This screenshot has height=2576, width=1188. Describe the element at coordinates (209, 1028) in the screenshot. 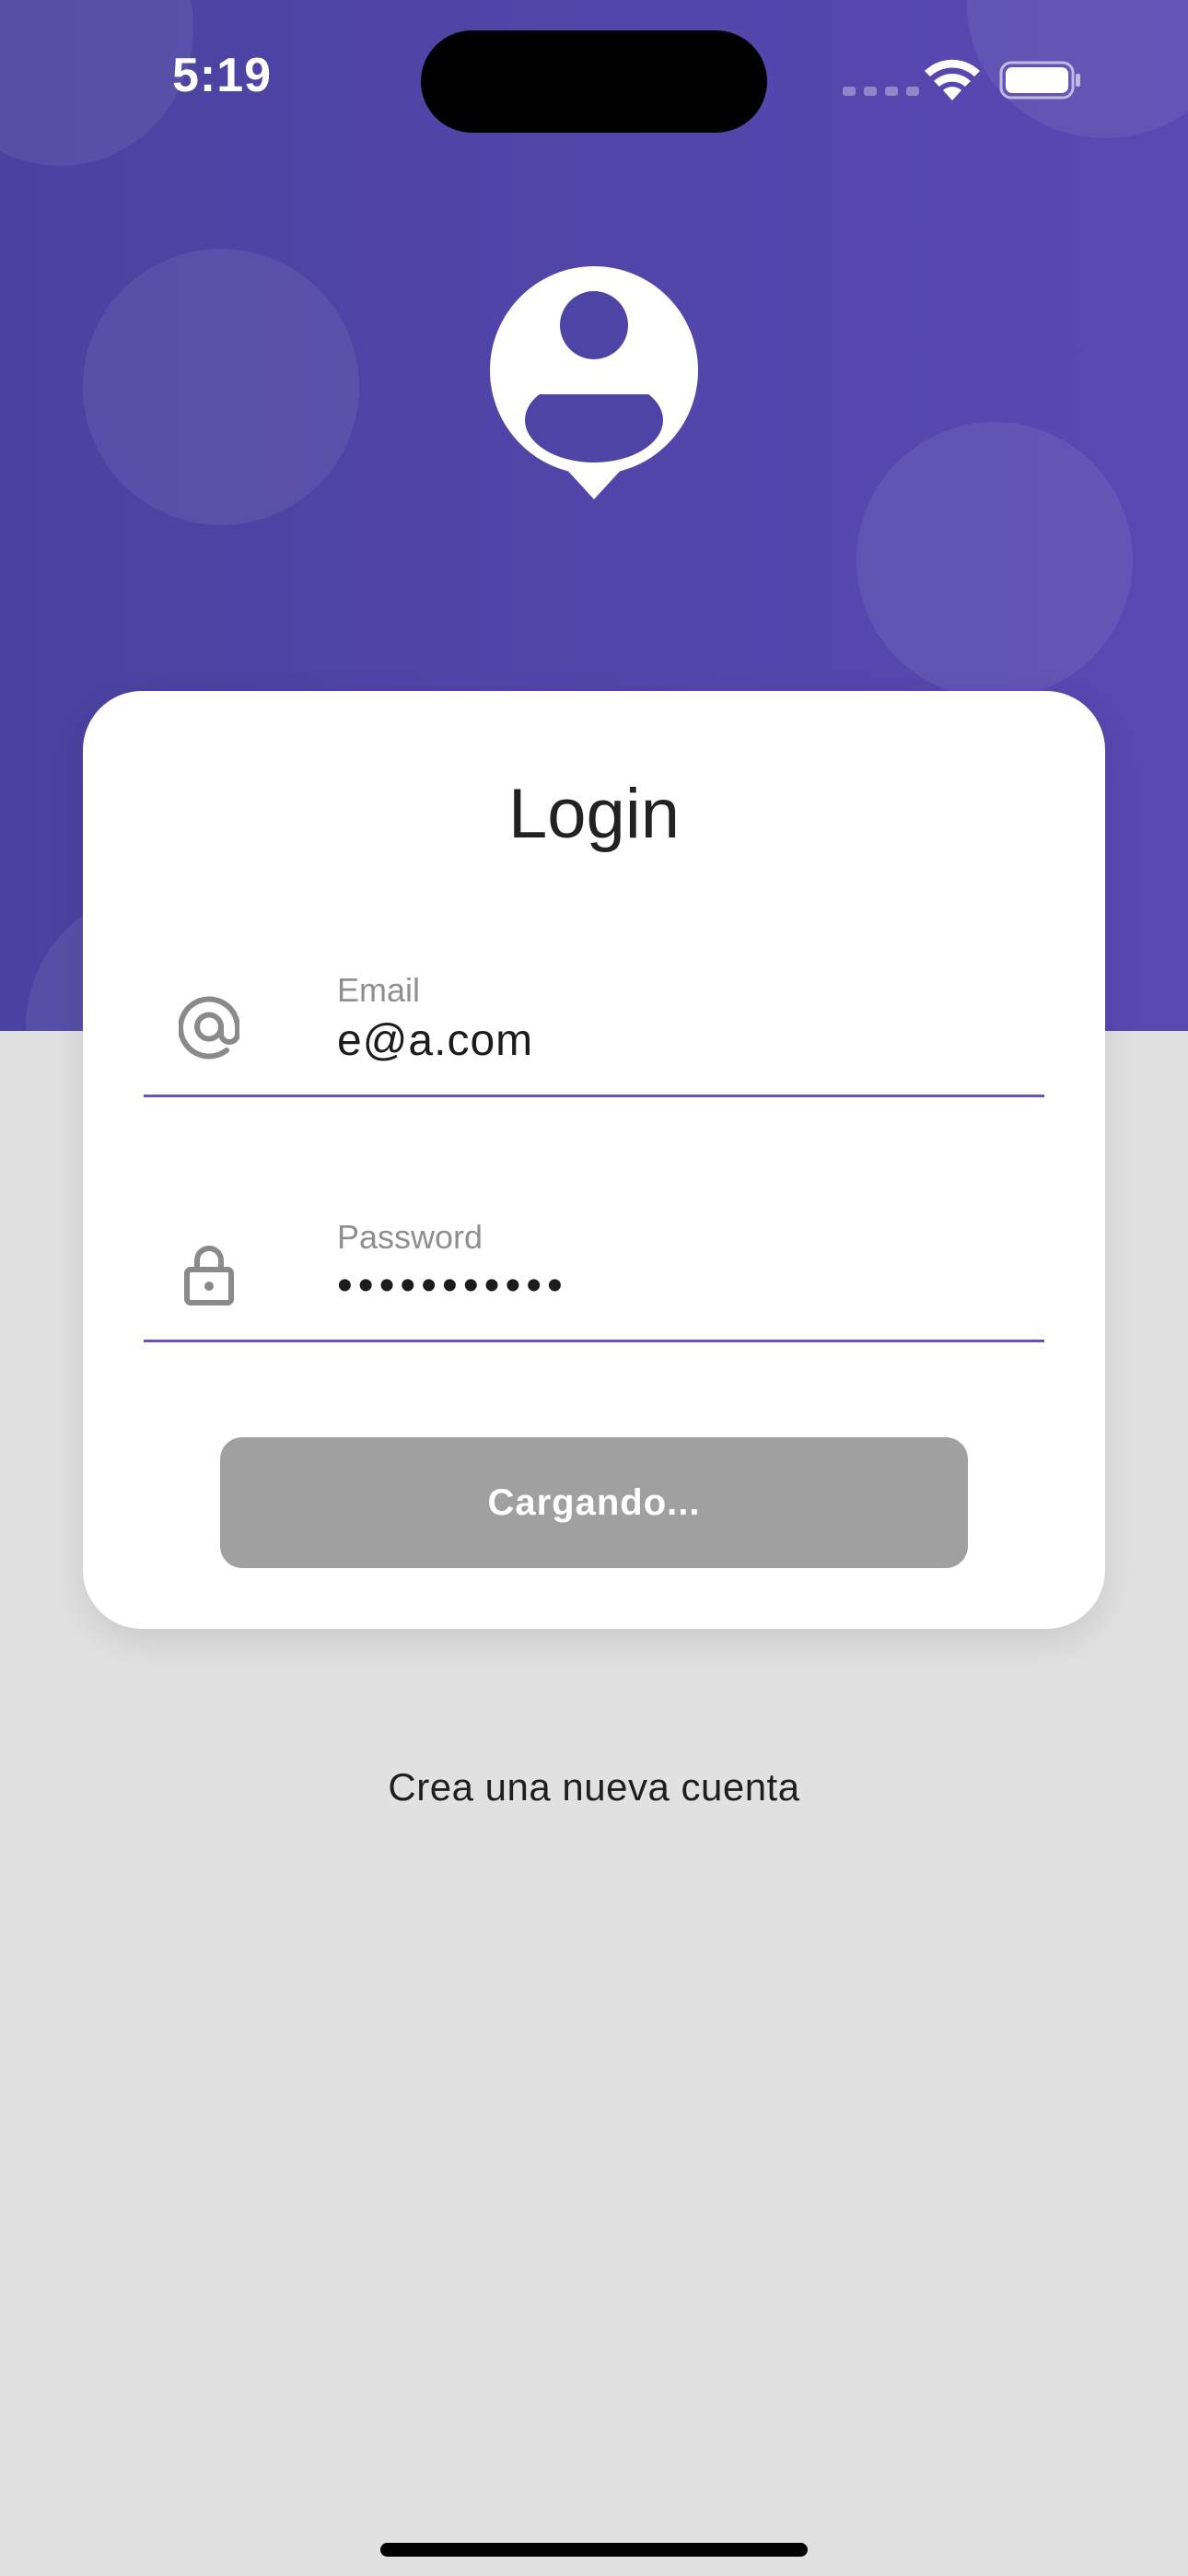

I see `at-sign-icon` at that location.